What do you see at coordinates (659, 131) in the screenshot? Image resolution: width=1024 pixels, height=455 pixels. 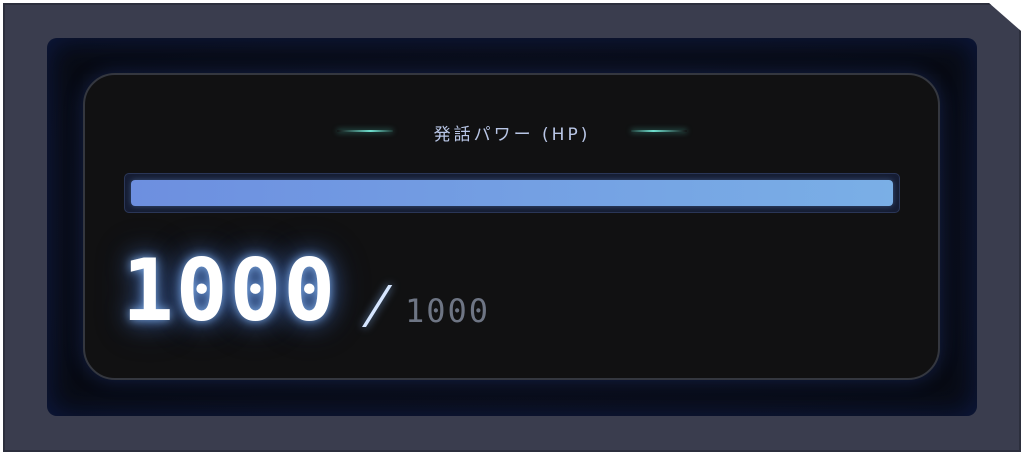 I see `accent-line-right` at bounding box center [659, 131].